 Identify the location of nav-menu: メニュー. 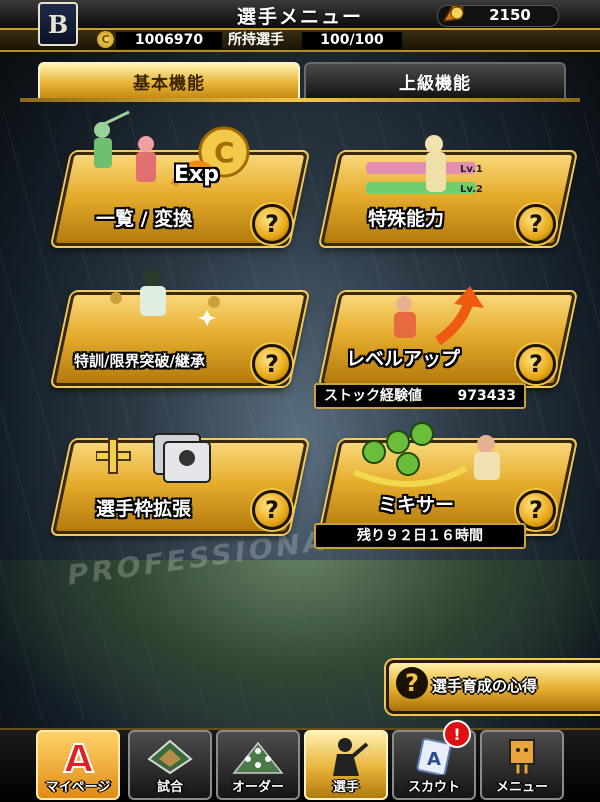
(522, 765).